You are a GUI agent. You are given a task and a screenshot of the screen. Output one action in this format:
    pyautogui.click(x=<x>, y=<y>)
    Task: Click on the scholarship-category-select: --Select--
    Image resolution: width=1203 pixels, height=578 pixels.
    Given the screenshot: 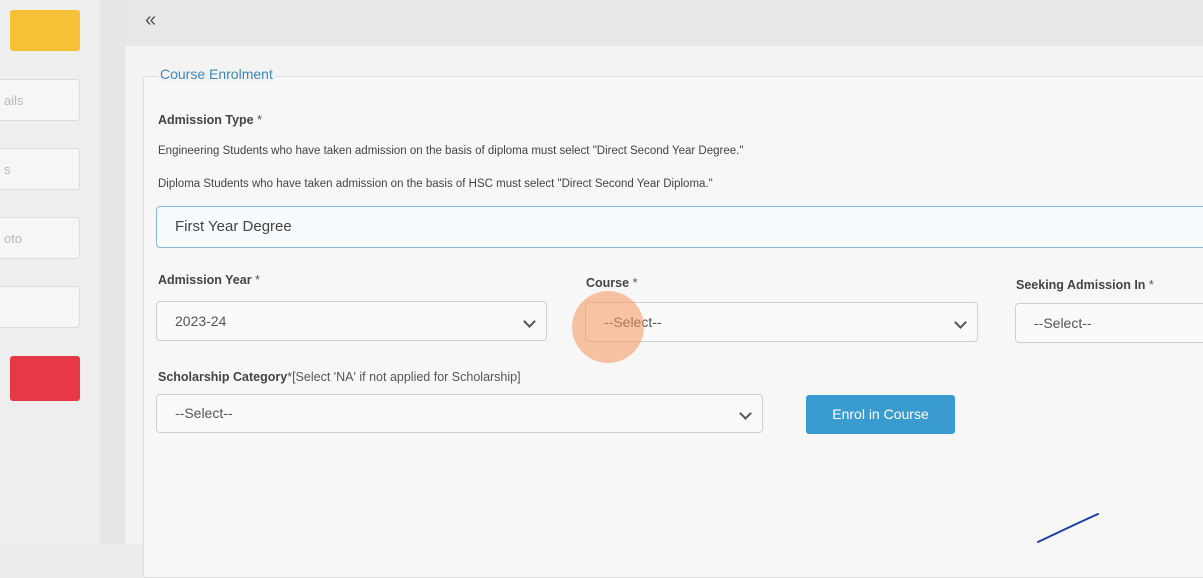 What is the action you would take?
    pyautogui.click(x=459, y=413)
    